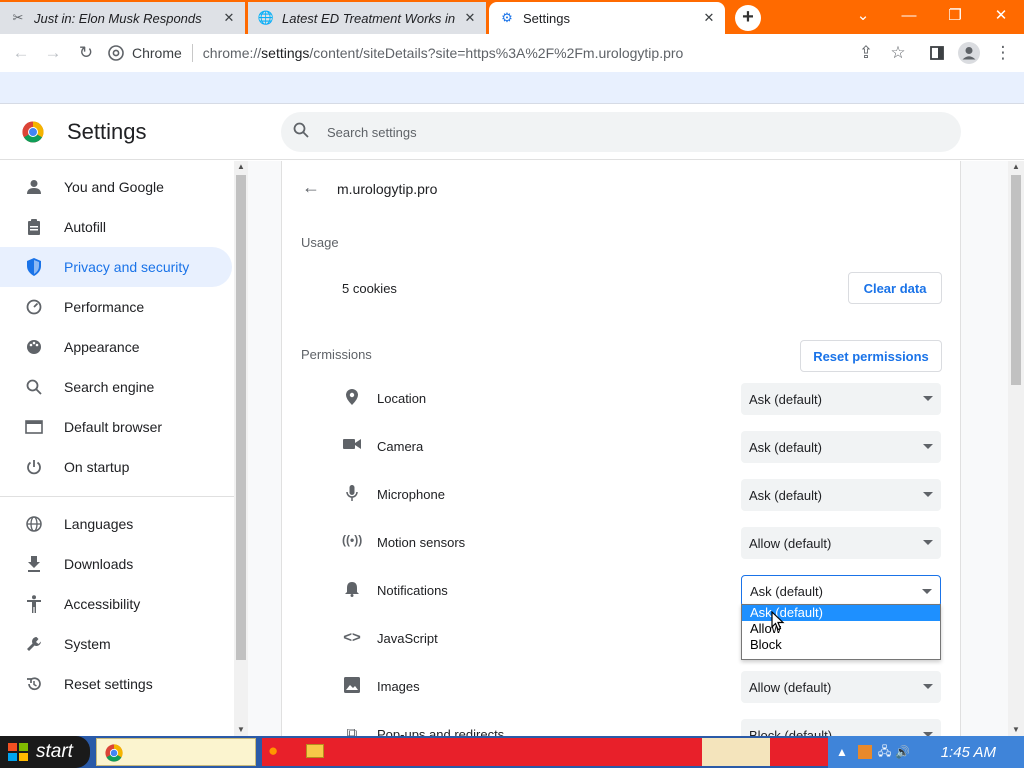 The width and height of the screenshot is (1024, 768). What do you see at coordinates (372, 132) in the screenshot?
I see `search-placeholder: Search settings` at bounding box center [372, 132].